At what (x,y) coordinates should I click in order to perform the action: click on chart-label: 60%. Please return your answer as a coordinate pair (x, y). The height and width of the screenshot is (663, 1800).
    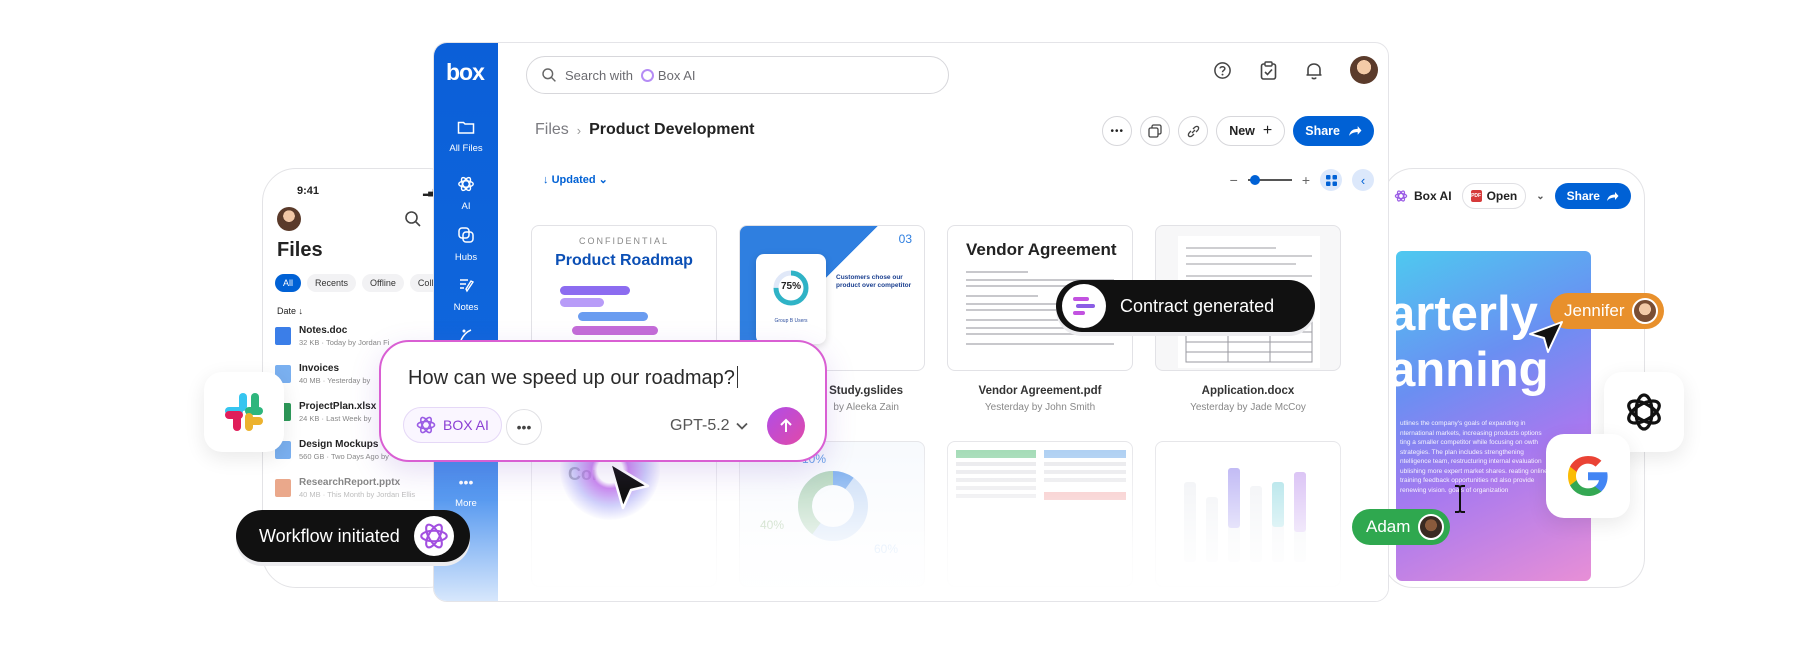
    Looking at the image, I should click on (886, 549).